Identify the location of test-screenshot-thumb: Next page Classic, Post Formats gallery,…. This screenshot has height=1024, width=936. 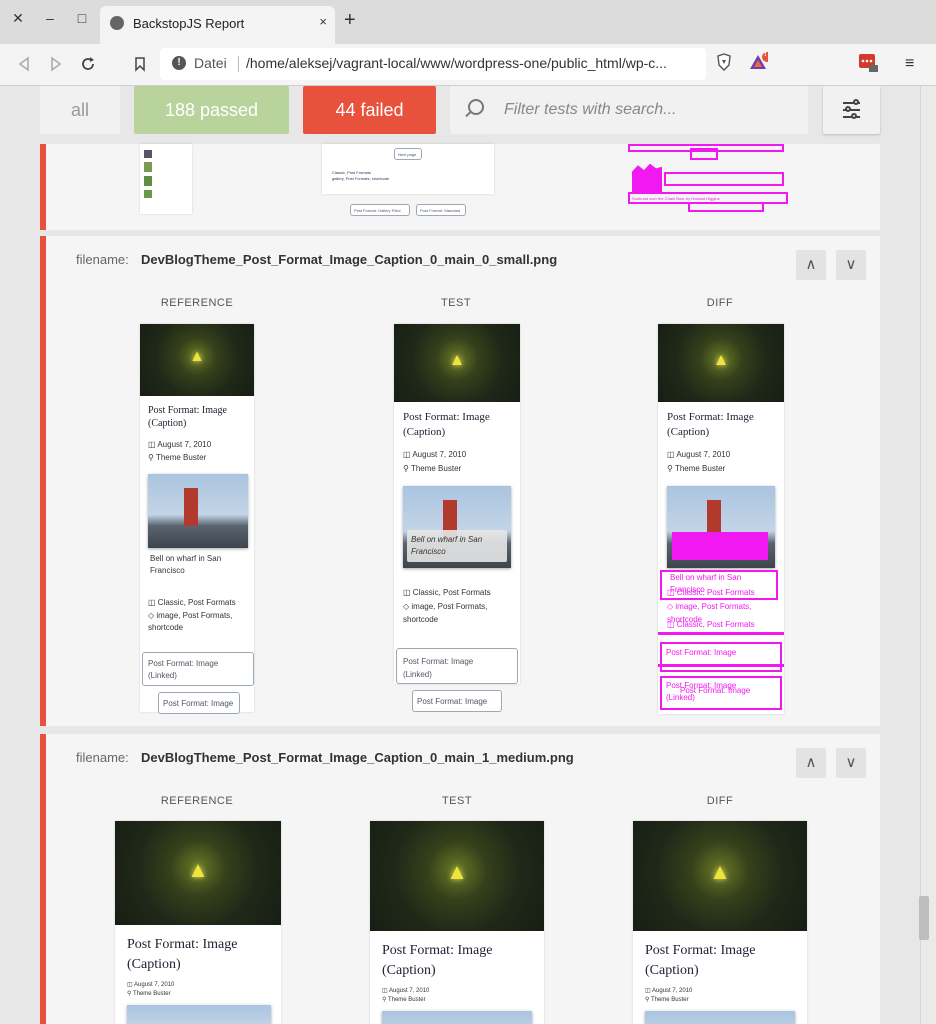
(408, 169).